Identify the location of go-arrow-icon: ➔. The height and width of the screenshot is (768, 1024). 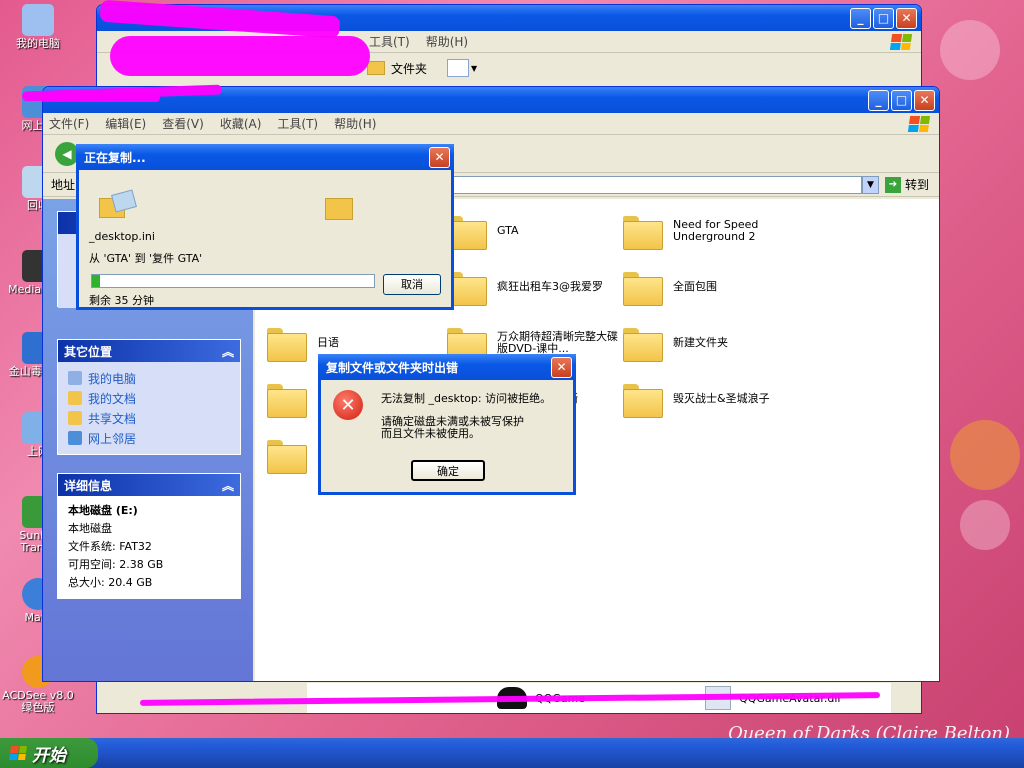
(892, 184).